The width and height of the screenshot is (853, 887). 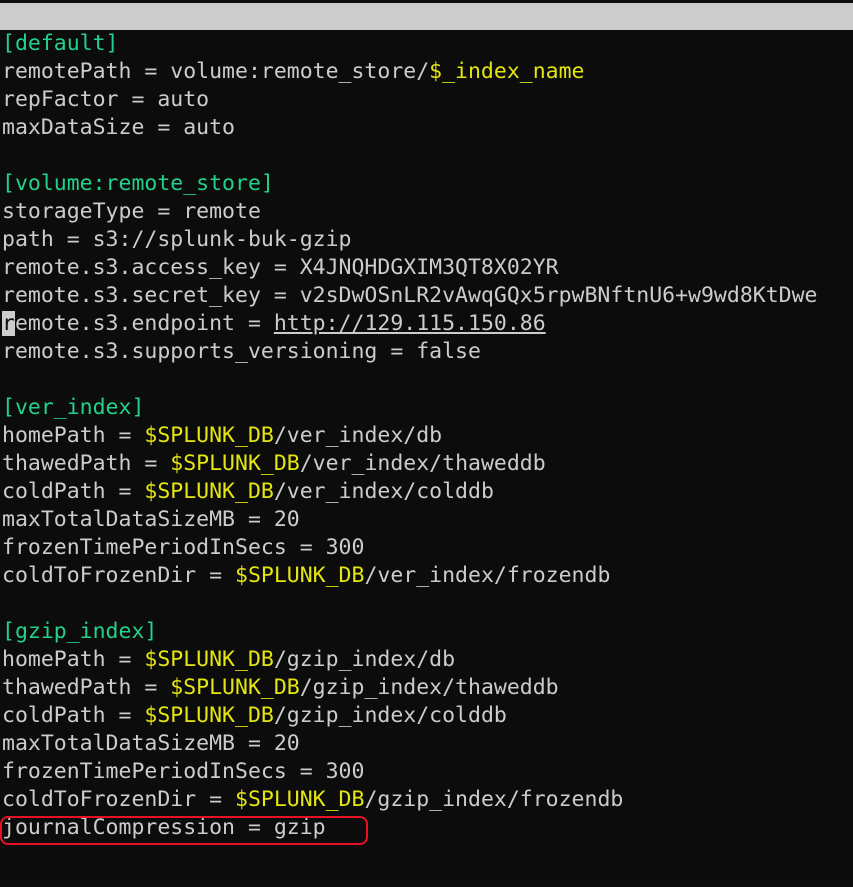 I want to click on config-text: /gzip_index/frozendb, so click(x=494, y=799).